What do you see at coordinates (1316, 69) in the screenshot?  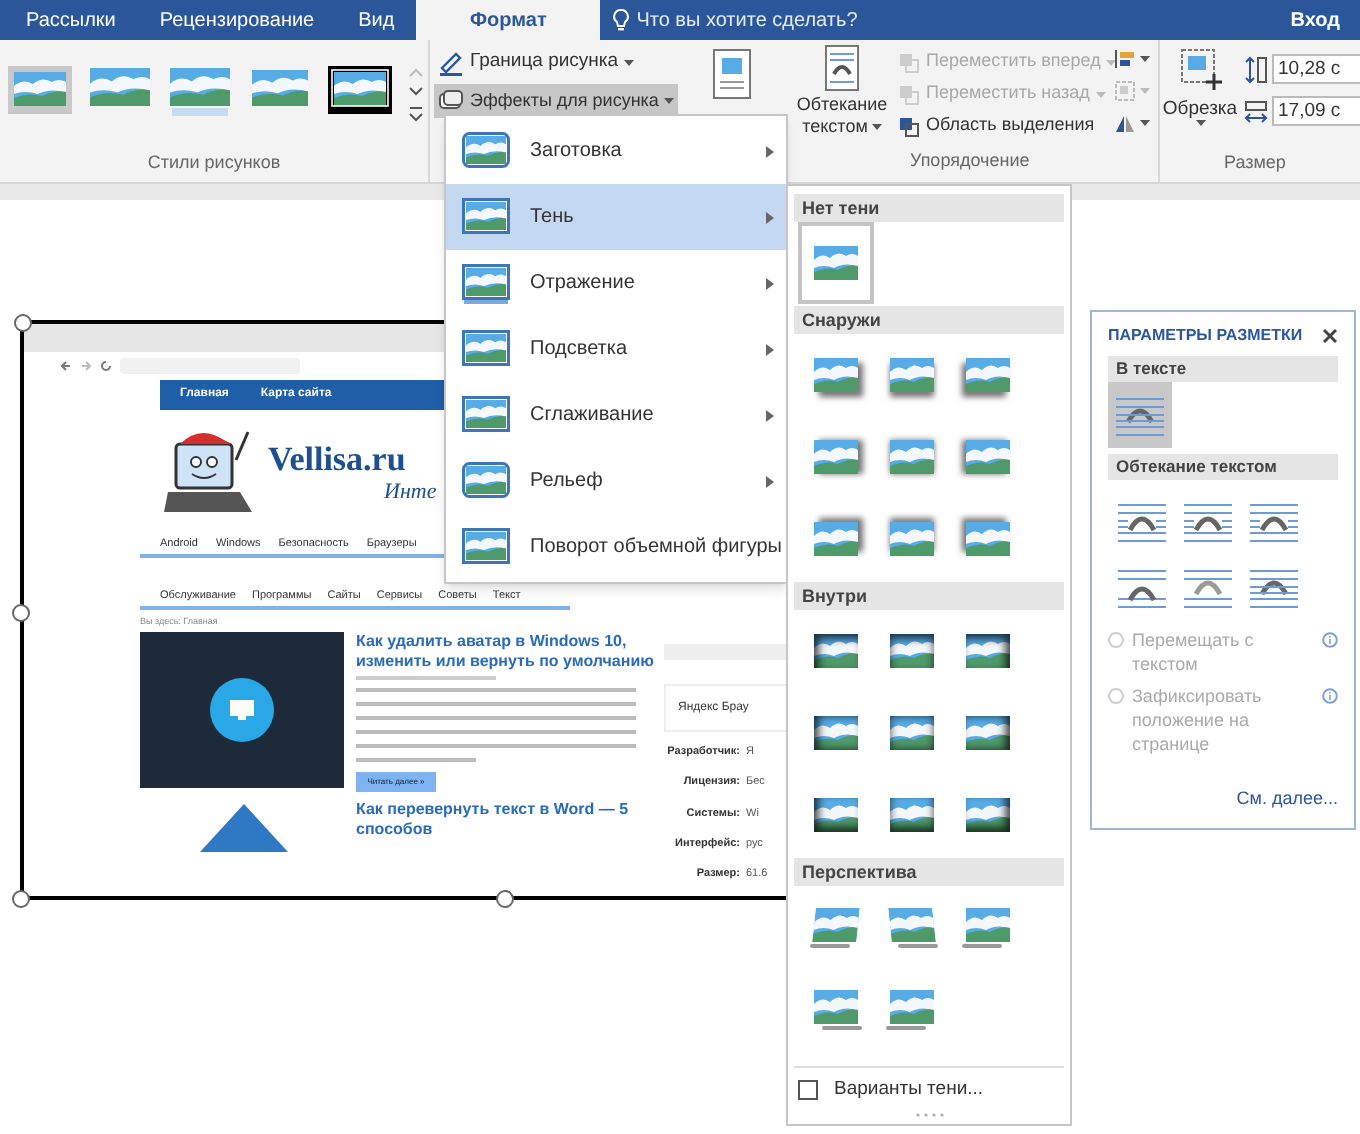 I see `height-field: 10,28 с` at bounding box center [1316, 69].